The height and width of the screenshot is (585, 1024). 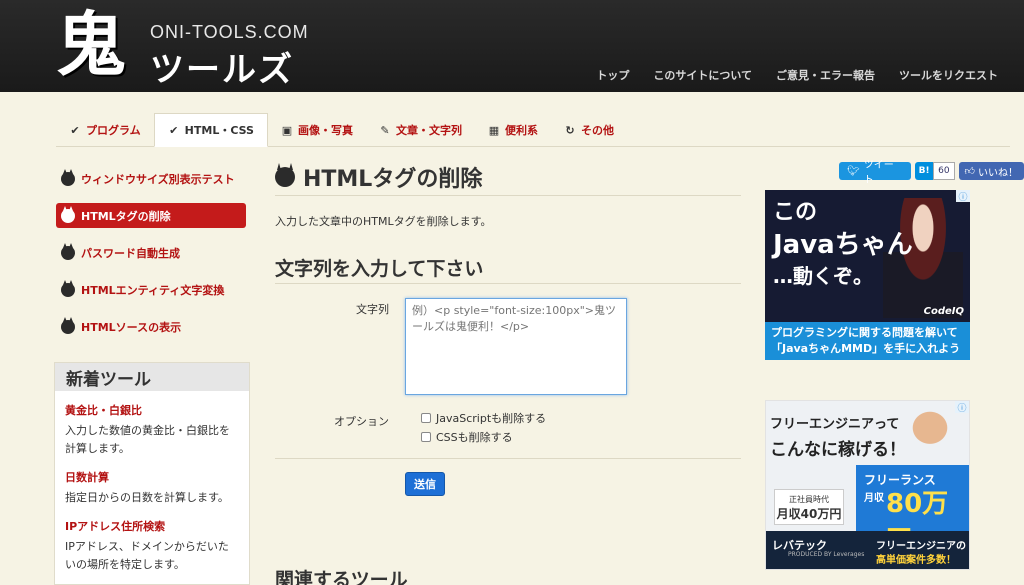 I want to click on social-buttons: 🐦︎ ツイート B! 60 👍︎ いいね！, so click(x=931, y=173).